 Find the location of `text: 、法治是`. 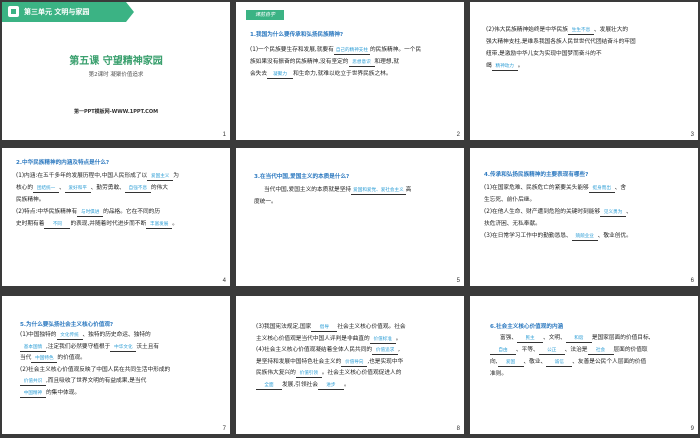

text: 、法治是 is located at coordinates (576, 350).